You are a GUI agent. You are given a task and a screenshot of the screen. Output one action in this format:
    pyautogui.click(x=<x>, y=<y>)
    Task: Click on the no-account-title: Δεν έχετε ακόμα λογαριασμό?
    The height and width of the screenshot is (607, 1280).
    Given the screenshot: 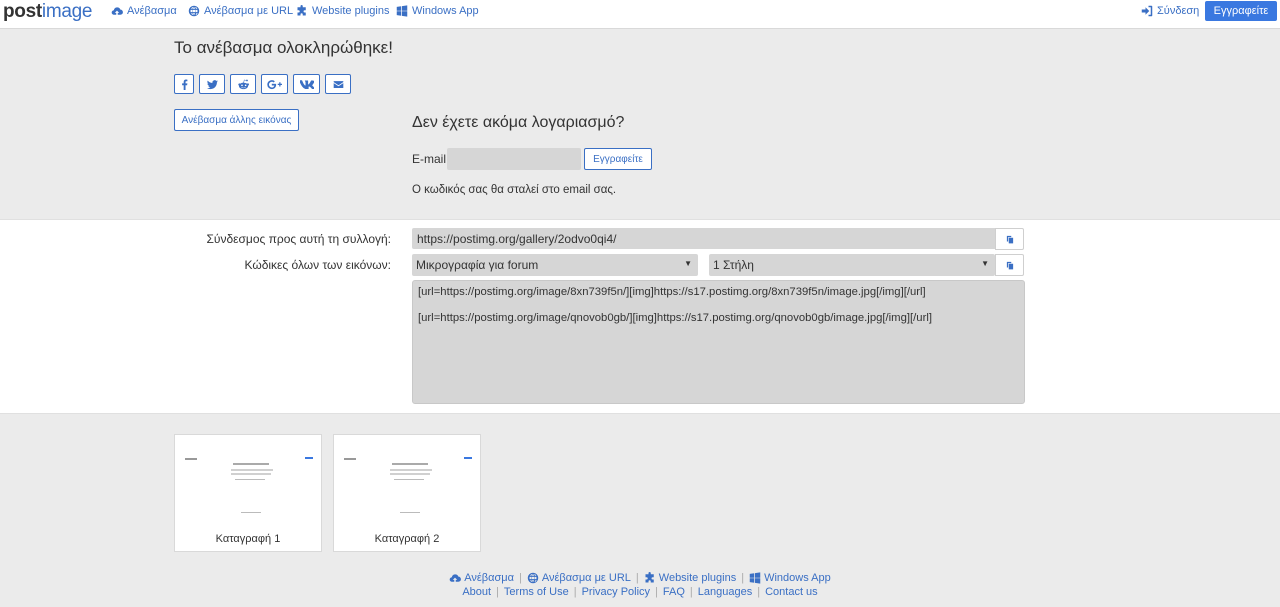 What is the action you would take?
    pyautogui.click(x=518, y=122)
    